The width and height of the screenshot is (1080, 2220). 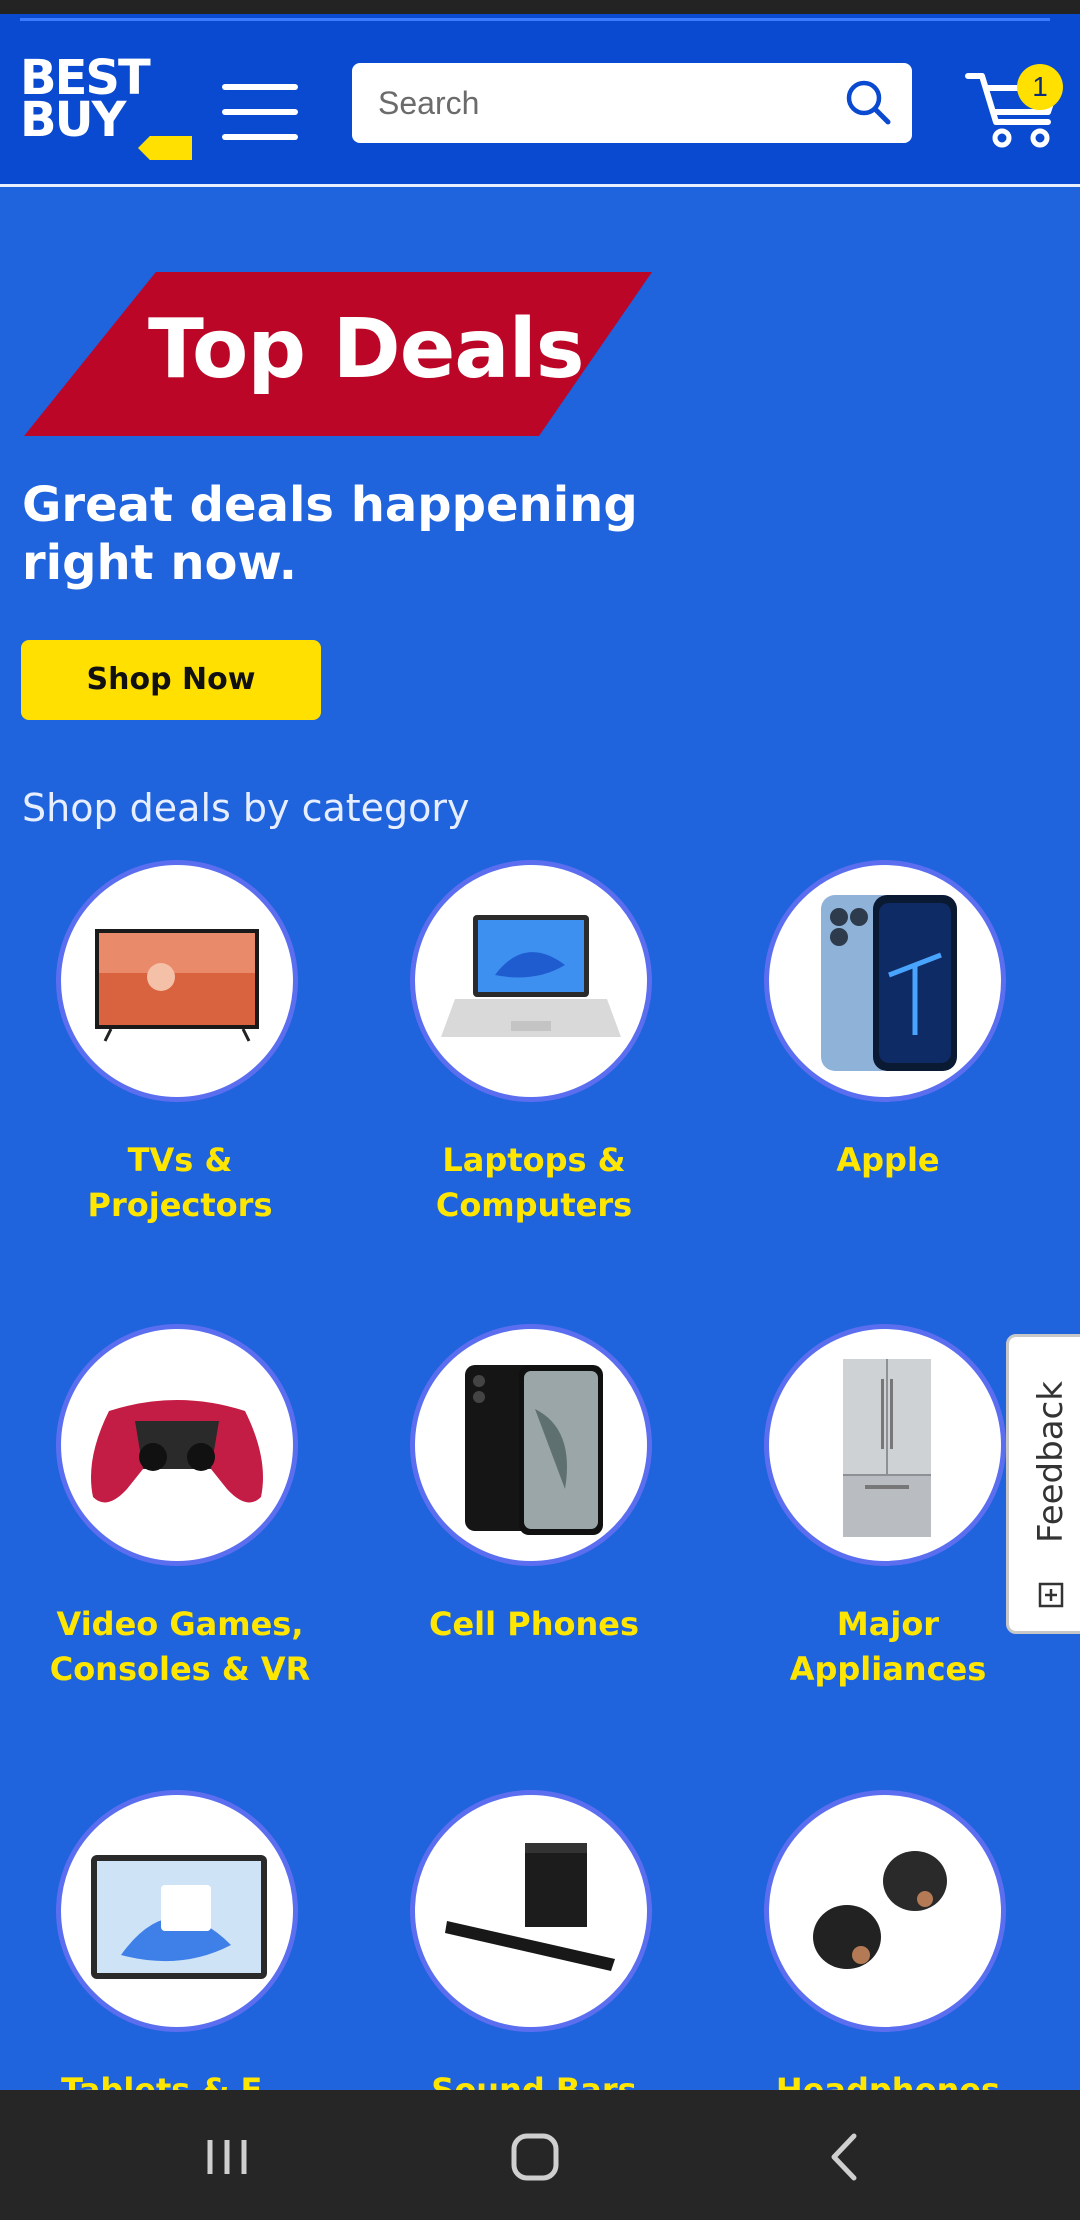 What do you see at coordinates (534, 1450) in the screenshot?
I see `smartphone-icon` at bounding box center [534, 1450].